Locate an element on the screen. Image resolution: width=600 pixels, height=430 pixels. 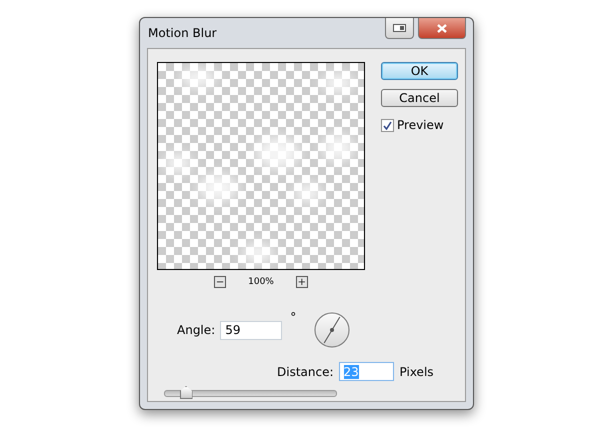
checkbox-label: Preview is located at coordinates (420, 125).